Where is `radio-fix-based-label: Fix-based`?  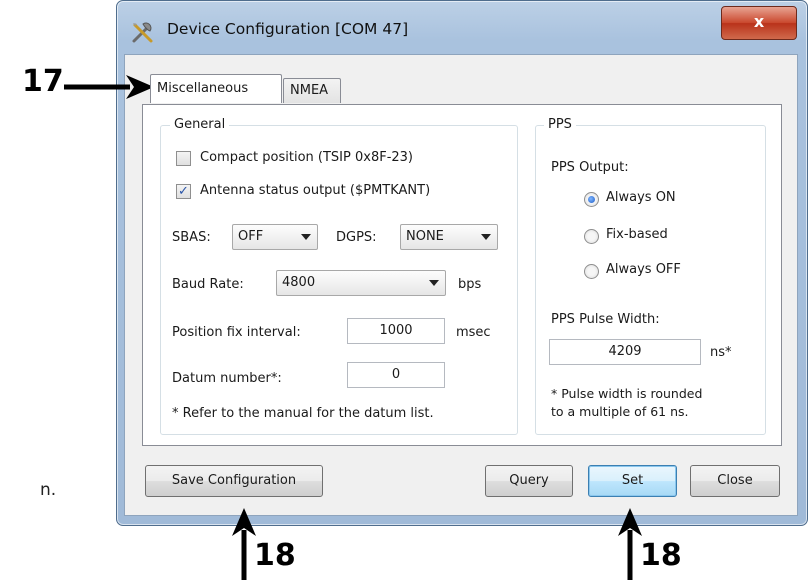
radio-fix-based-label: Fix-based is located at coordinates (637, 234).